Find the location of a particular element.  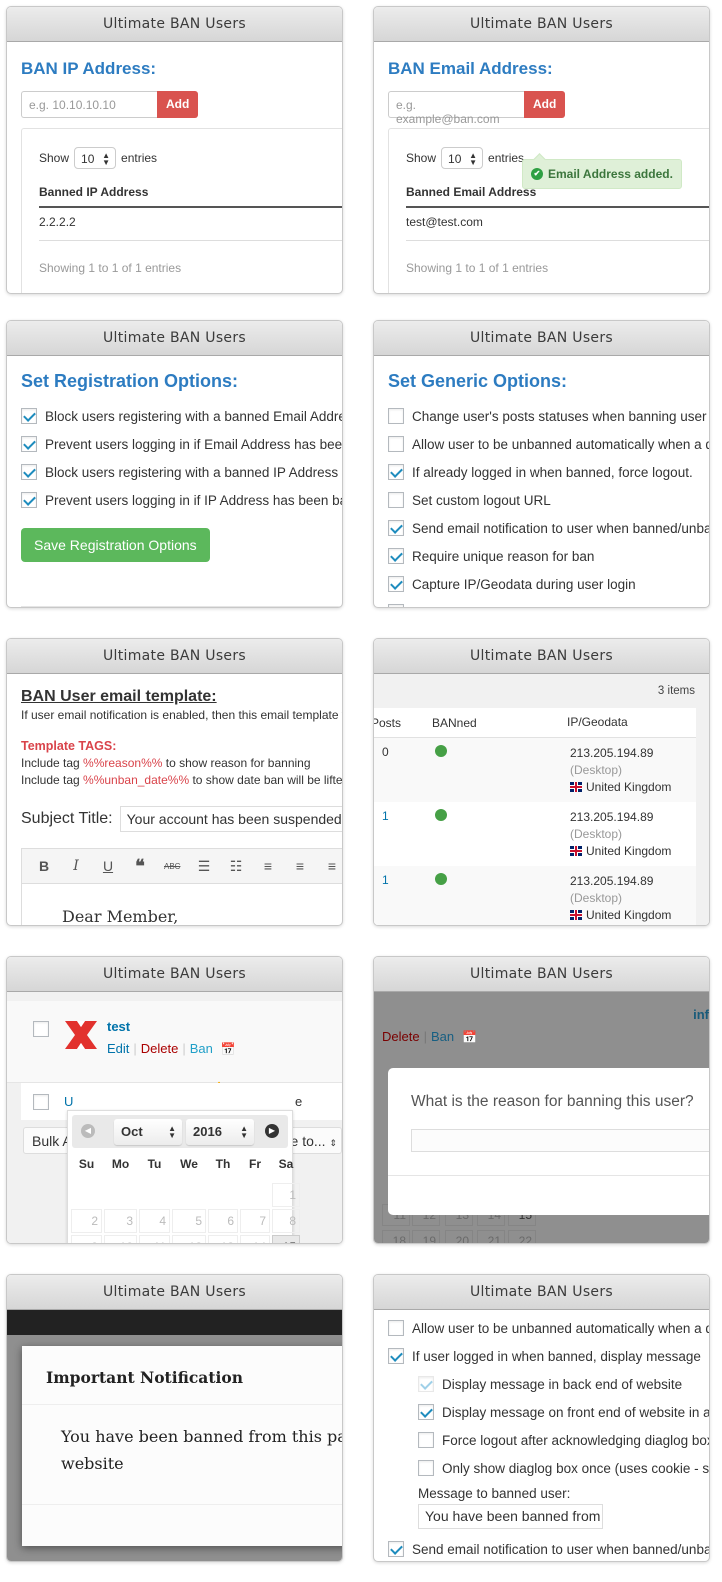

month-select: Oct ▲ ▼ is located at coordinates (148, 1132).